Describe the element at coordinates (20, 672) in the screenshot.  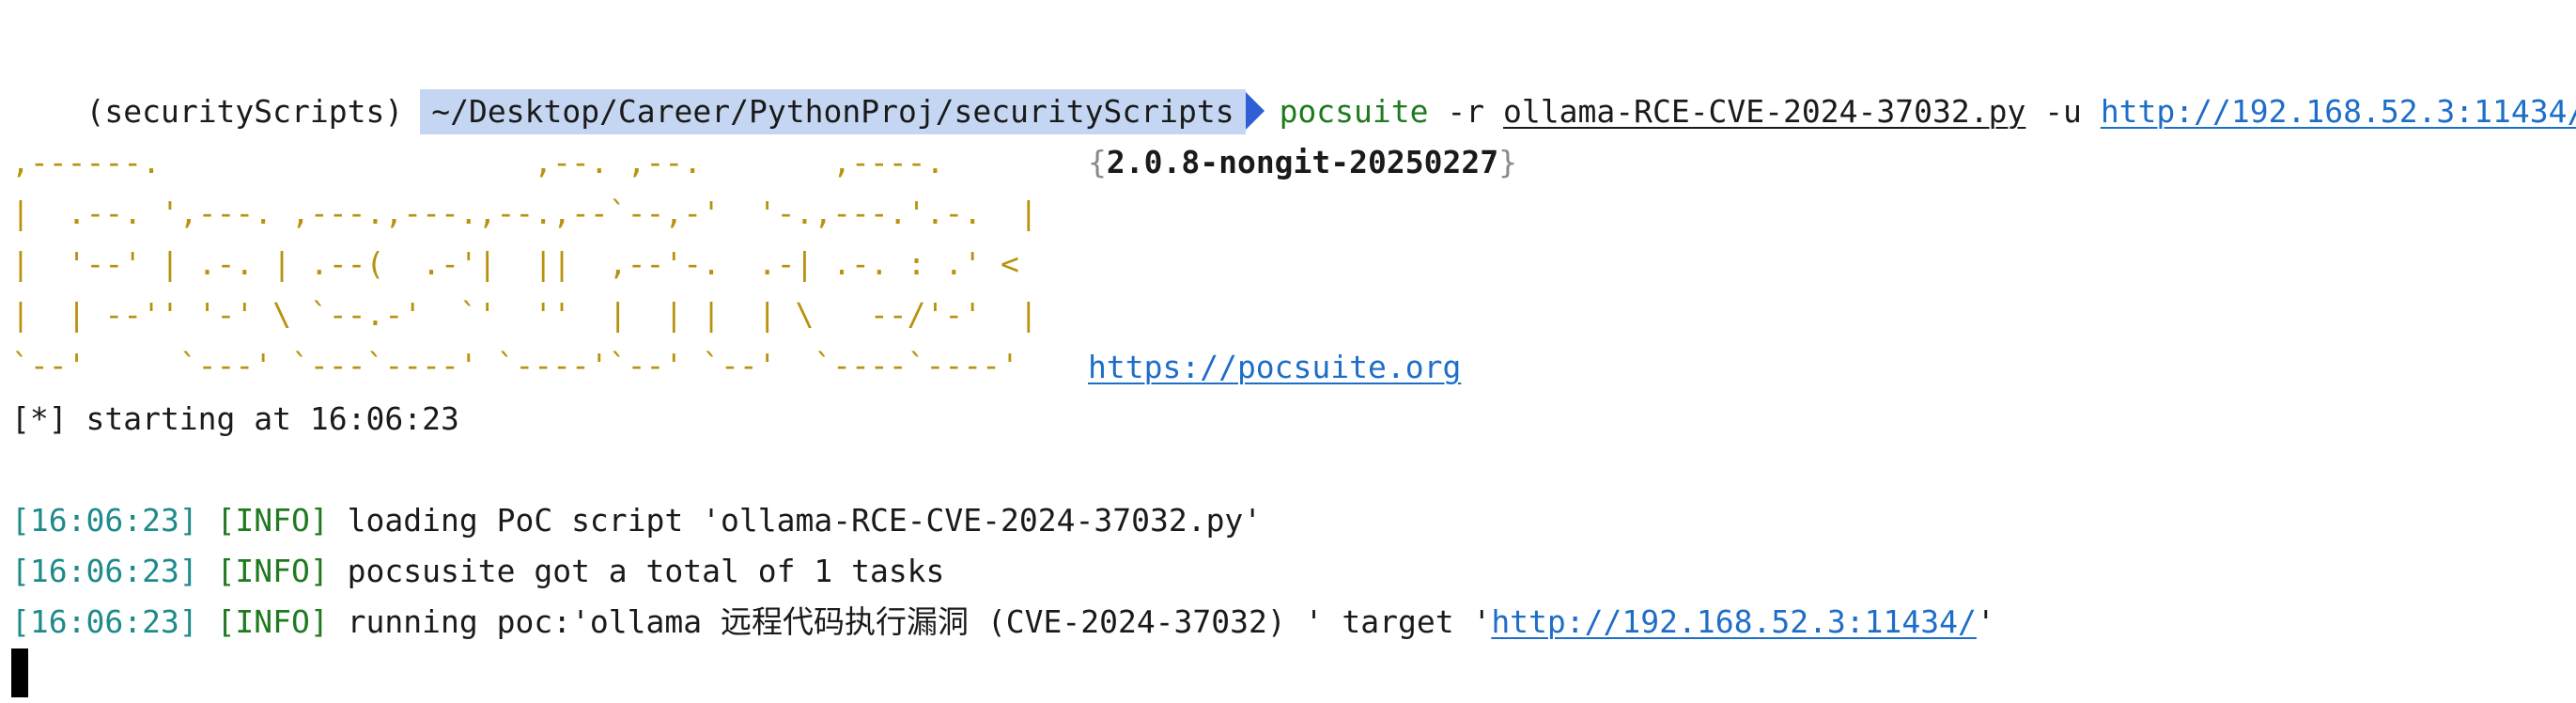
I see `text-cursor` at that location.